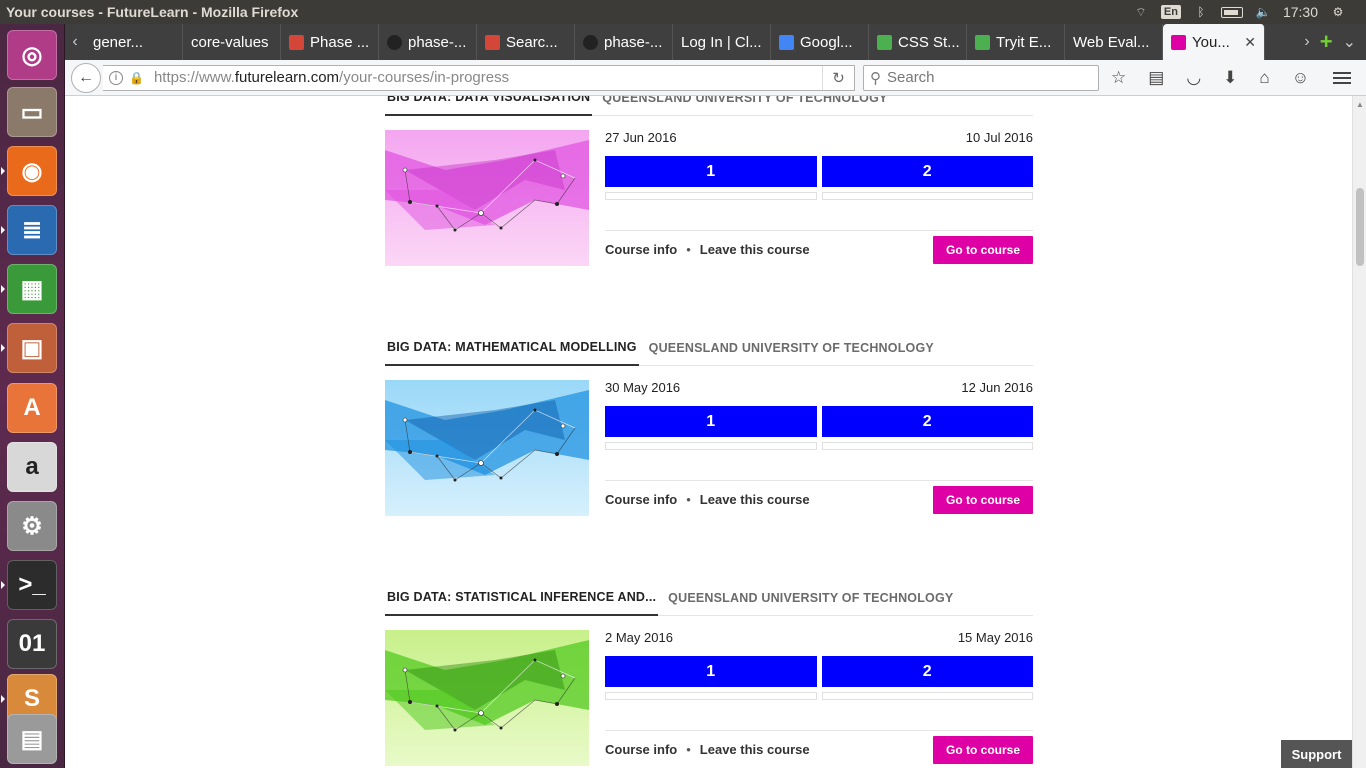 The image size is (1366, 768). I want to click on battery-icon, so click(1231, 12).